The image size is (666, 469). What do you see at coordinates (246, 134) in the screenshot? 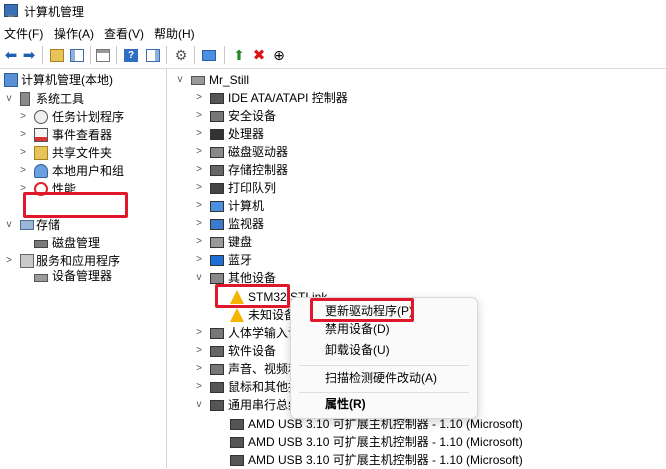
I see `tree-label: 处理器` at bounding box center [246, 134].